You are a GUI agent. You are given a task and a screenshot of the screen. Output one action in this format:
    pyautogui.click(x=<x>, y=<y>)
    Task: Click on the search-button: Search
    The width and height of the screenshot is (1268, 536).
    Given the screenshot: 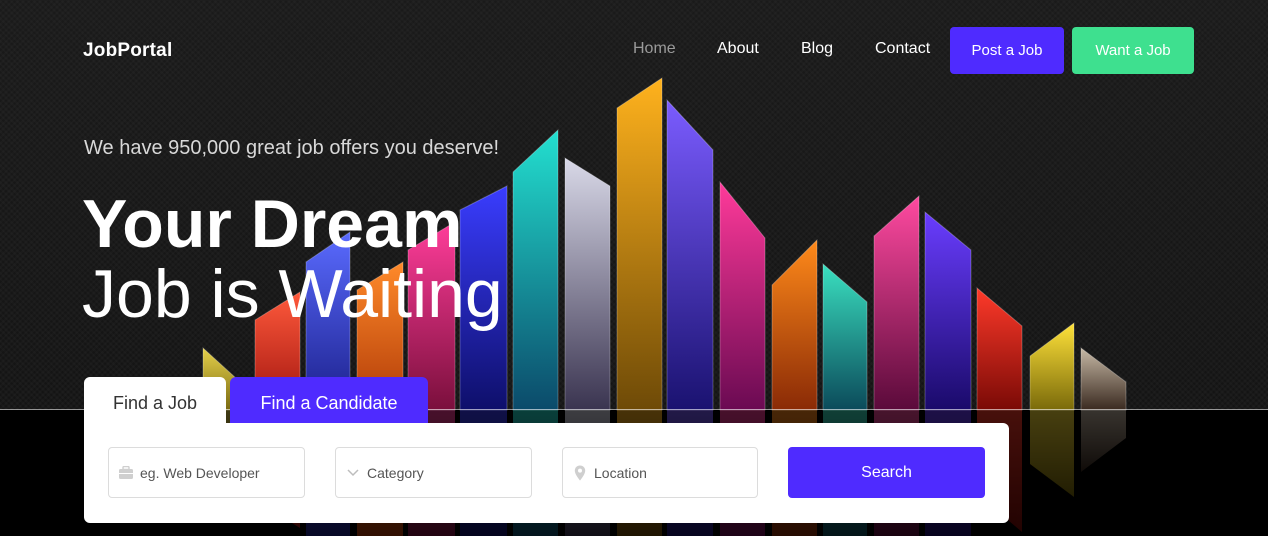 What is the action you would take?
    pyautogui.click(x=886, y=472)
    